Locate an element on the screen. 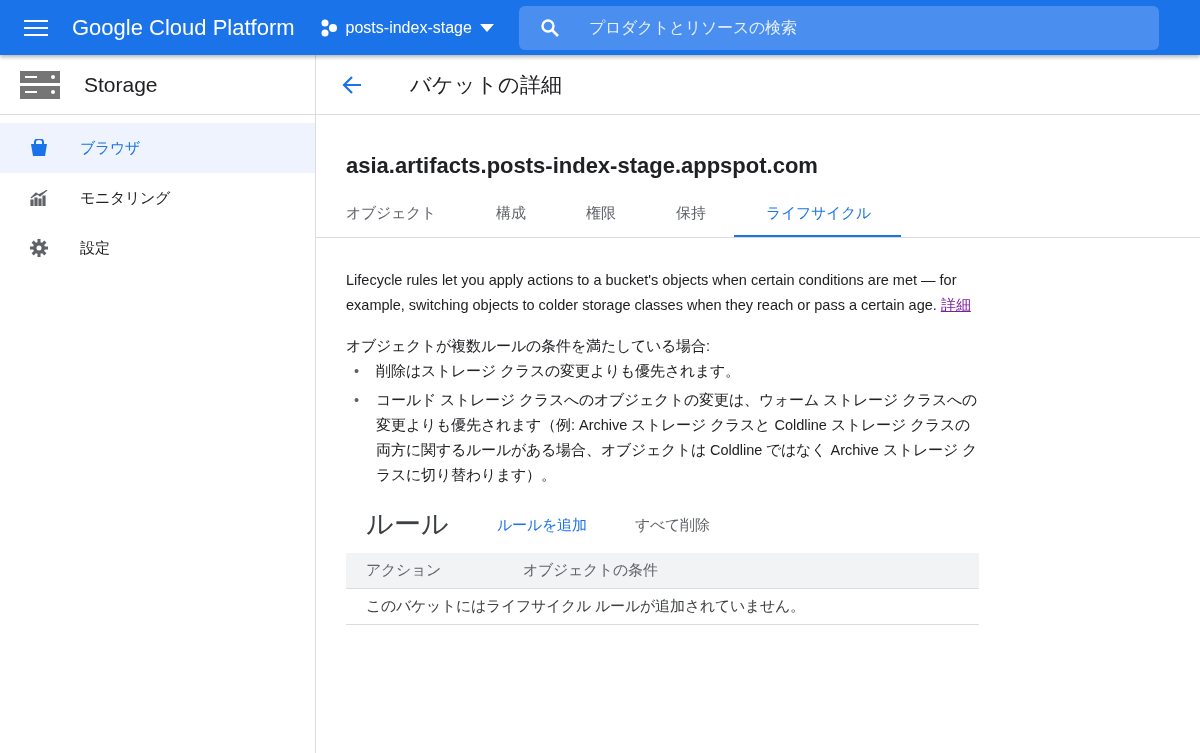  tab: ライフサイクル is located at coordinates (817, 215).